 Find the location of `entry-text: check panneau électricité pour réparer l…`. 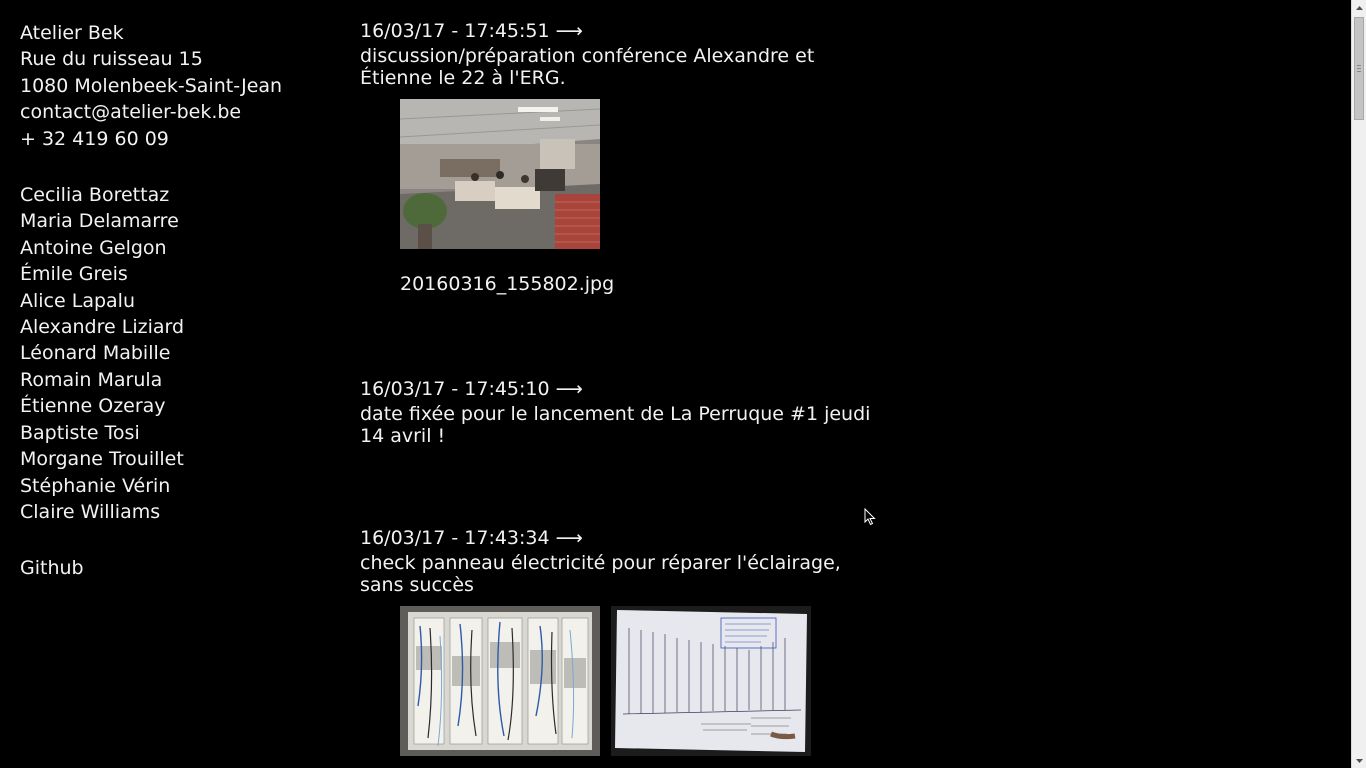

entry-text: check panneau électricité pour réparer l… is located at coordinates (600, 574).